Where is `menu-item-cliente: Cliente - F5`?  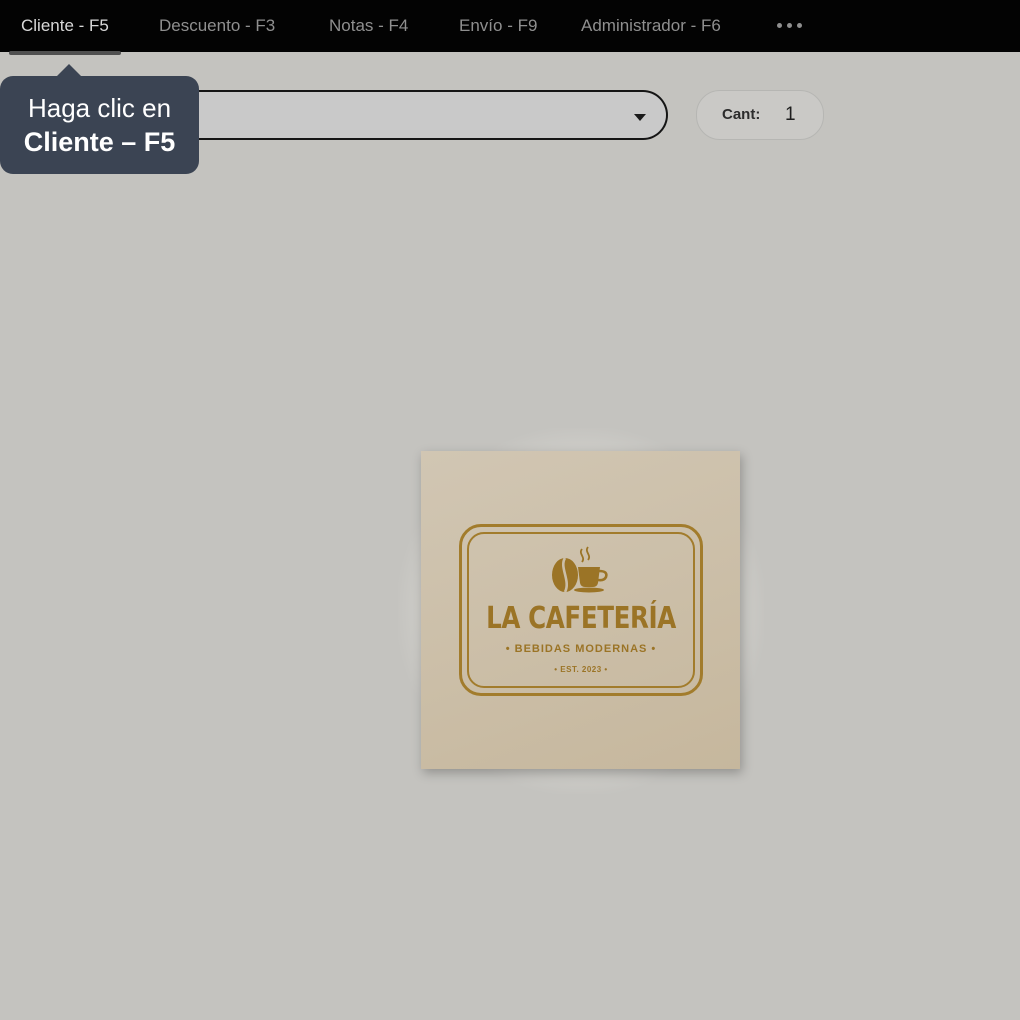 menu-item-cliente: Cliente - F5 is located at coordinates (65, 27).